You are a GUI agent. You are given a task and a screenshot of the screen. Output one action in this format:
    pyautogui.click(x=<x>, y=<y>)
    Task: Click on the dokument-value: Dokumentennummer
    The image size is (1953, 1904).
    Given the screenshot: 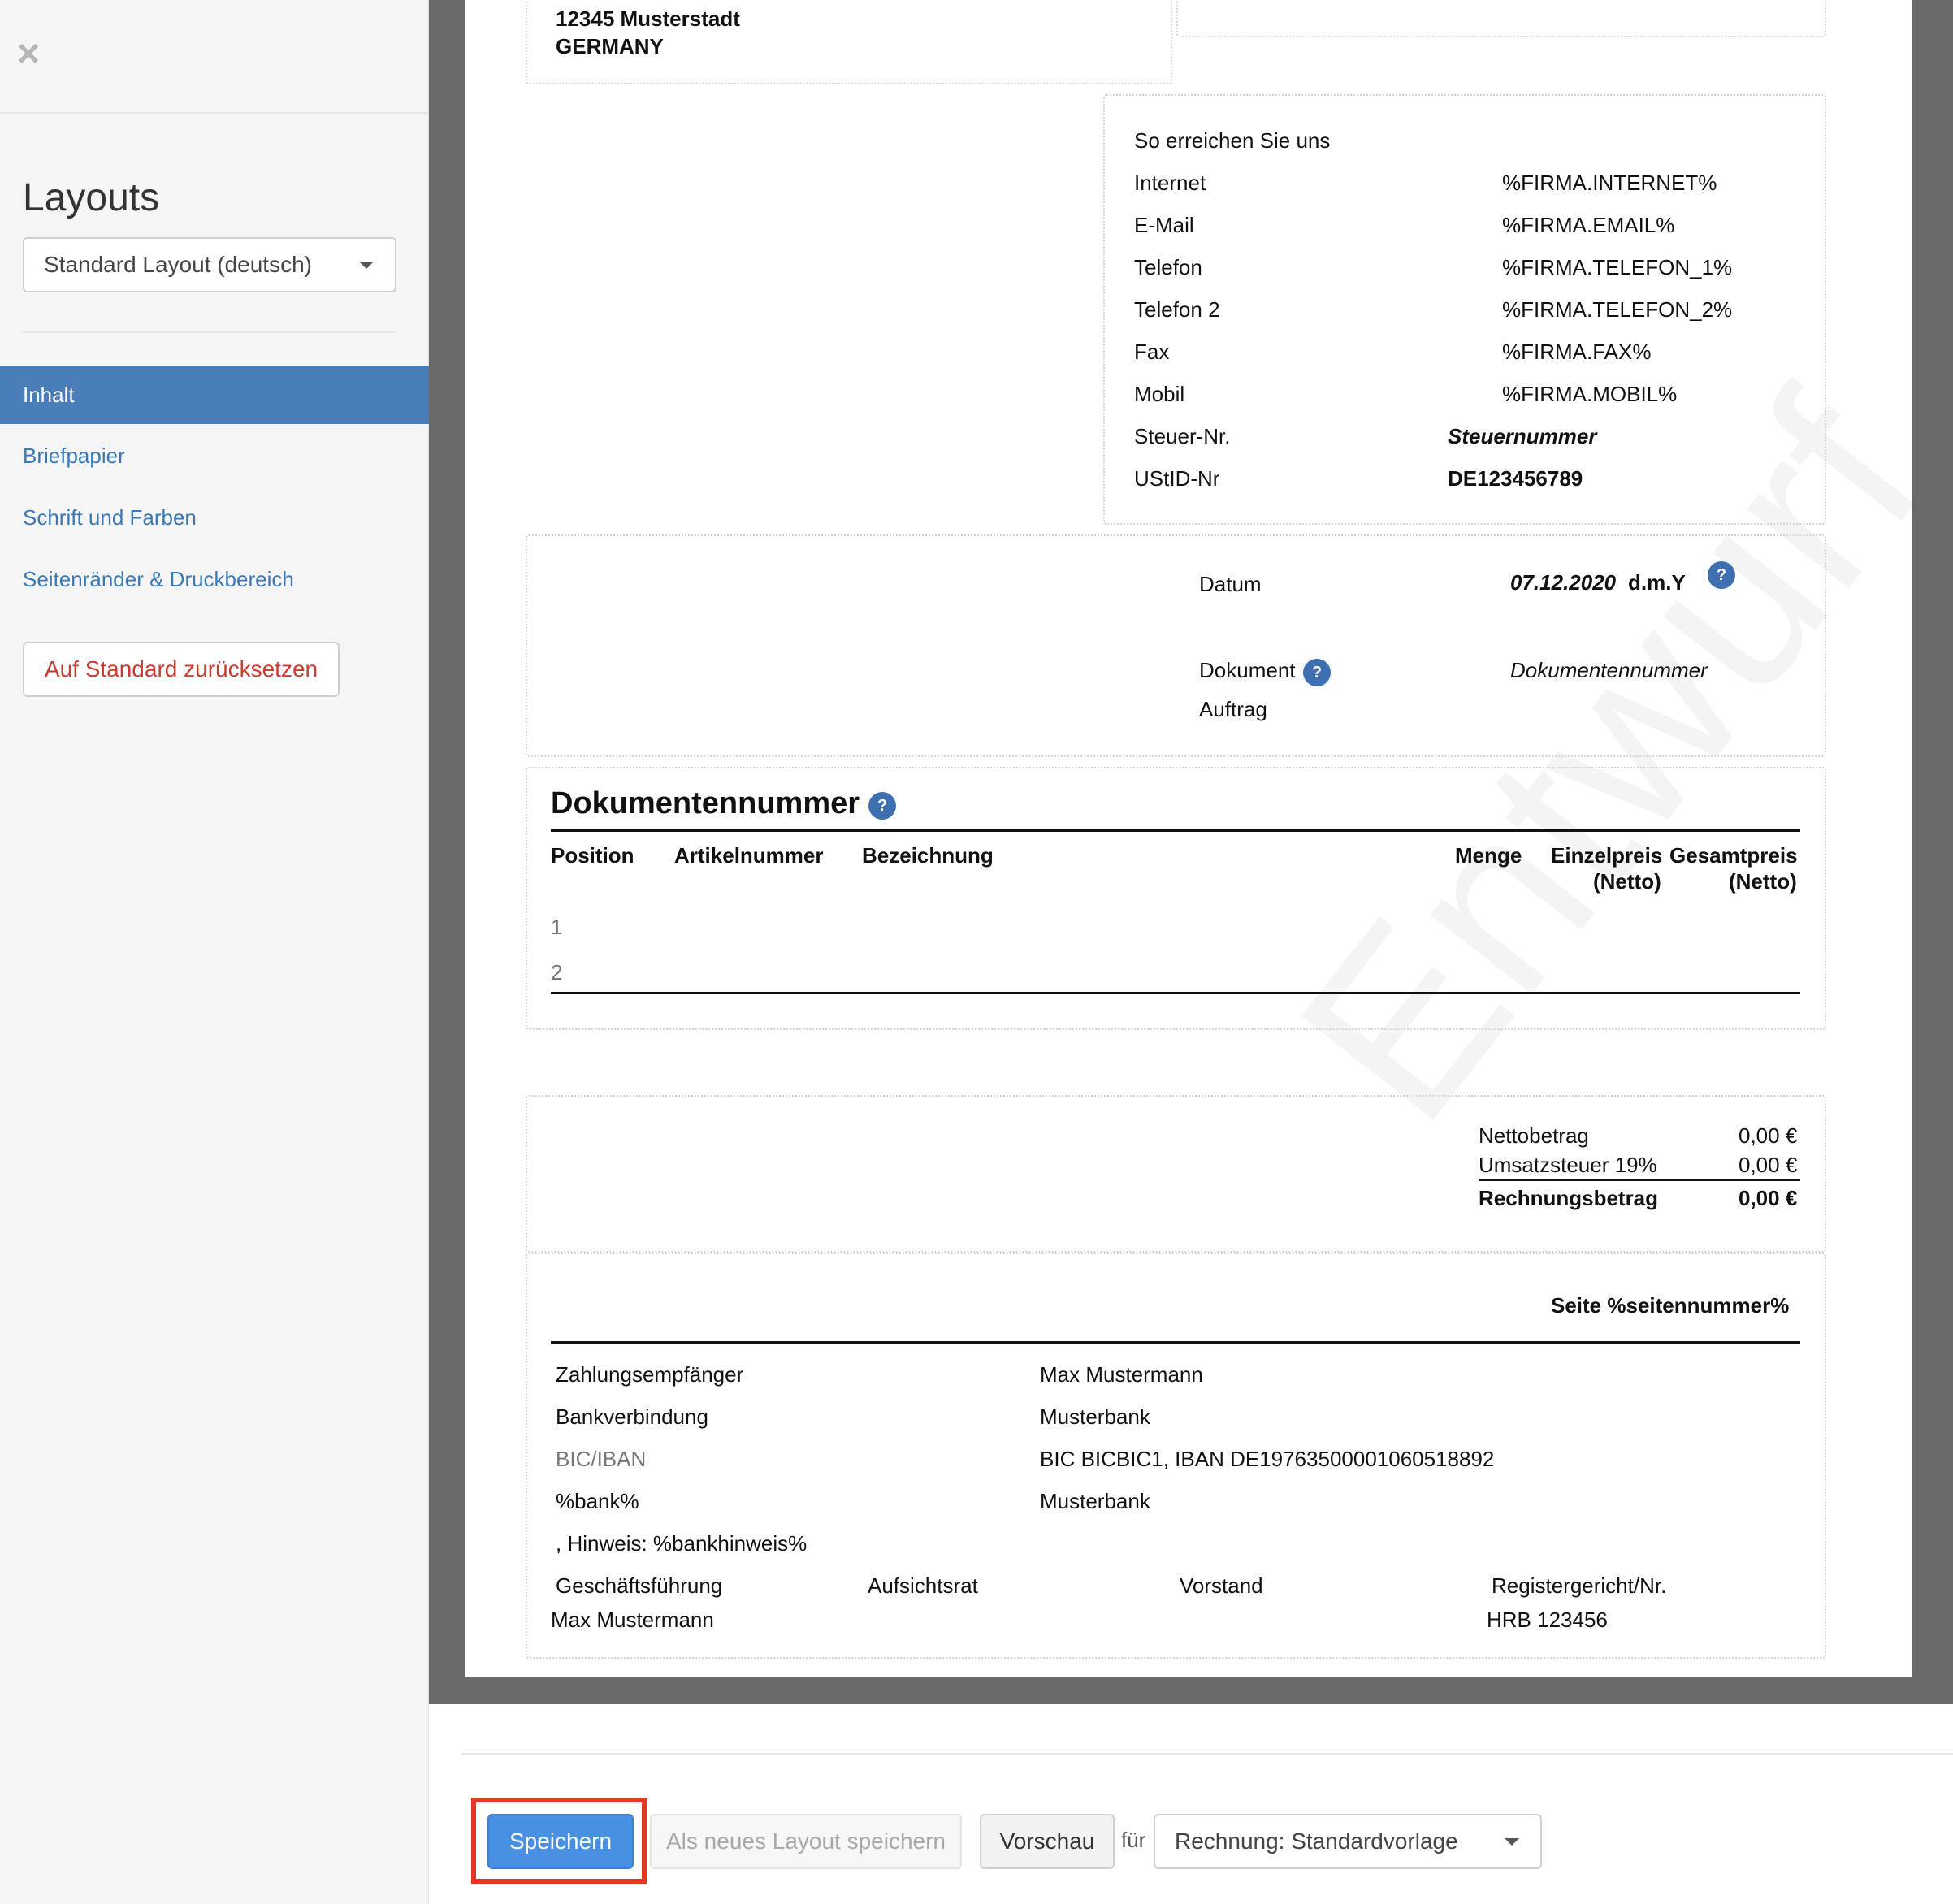 What is the action you would take?
    pyautogui.click(x=1609, y=670)
    